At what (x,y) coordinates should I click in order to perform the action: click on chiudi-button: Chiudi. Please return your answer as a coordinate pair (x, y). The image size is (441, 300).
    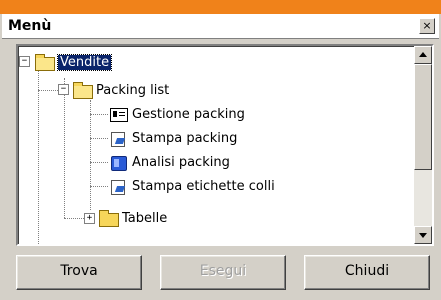
    Looking at the image, I should click on (367, 272).